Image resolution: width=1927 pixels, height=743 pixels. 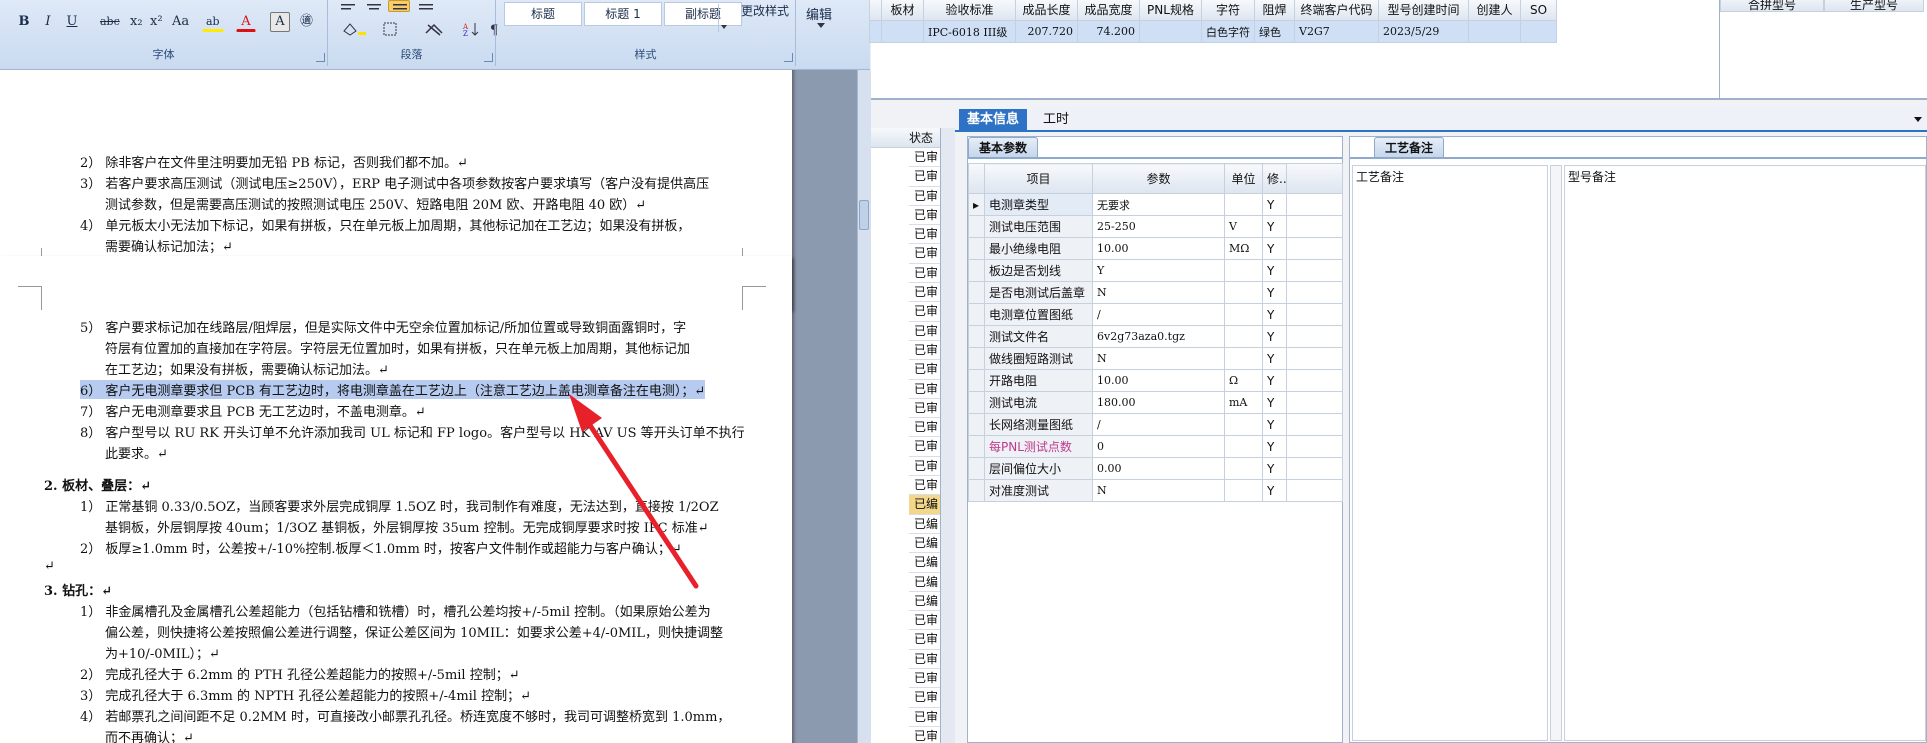 I want to click on justify-icon, so click(x=399, y=6).